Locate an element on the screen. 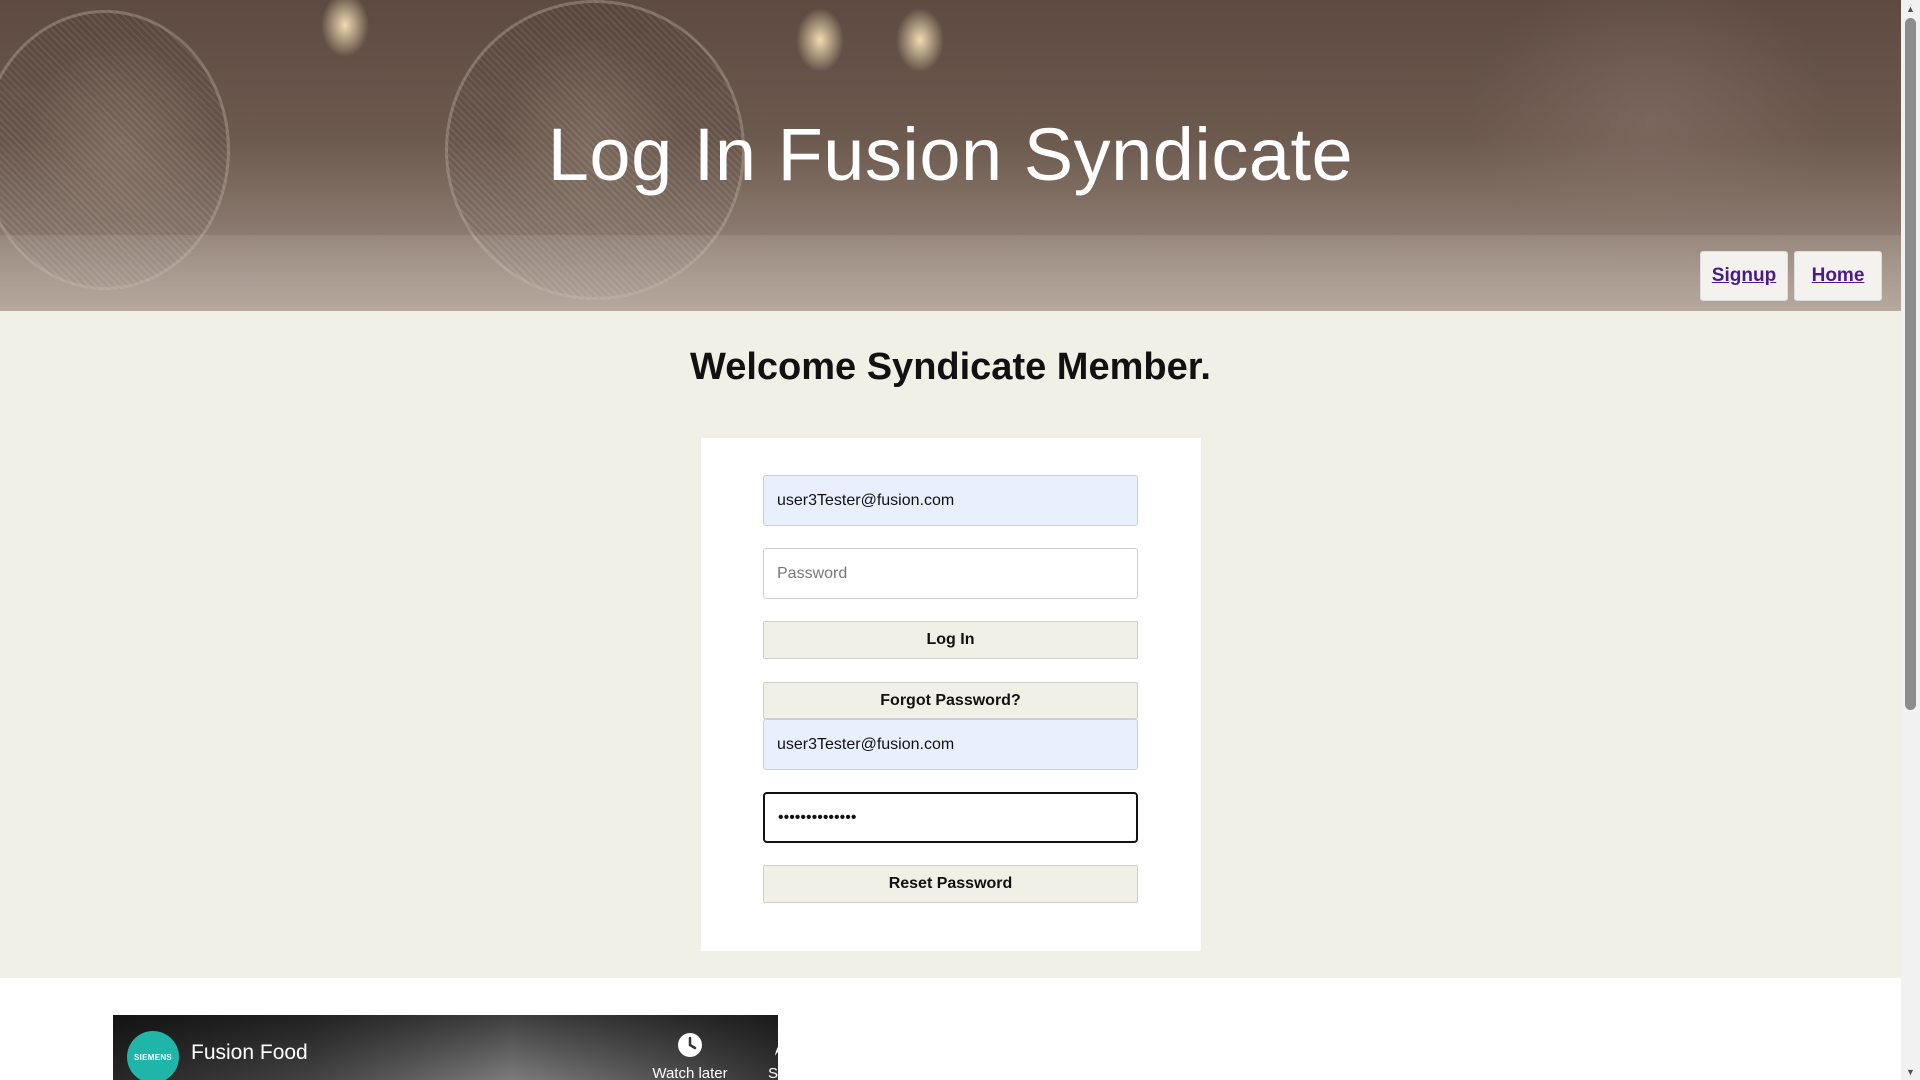 This screenshot has height=1080, width=1920. share-label: Share is located at coordinates (772, 1072).